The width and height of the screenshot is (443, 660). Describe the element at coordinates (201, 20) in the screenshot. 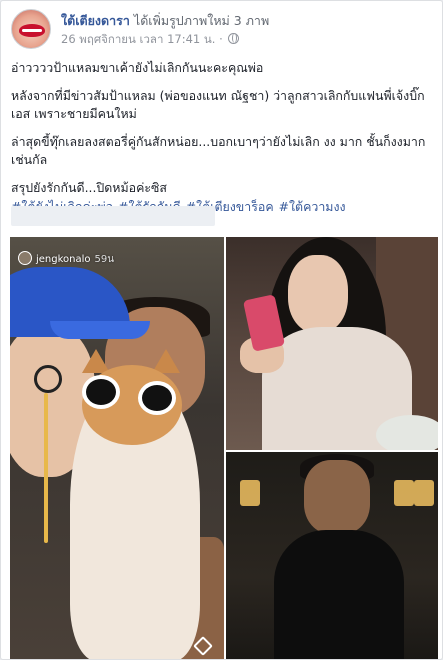

I see `post-action-text: ได้เพิ่มรูปภาพใหม่ 3 ภาพ` at that location.